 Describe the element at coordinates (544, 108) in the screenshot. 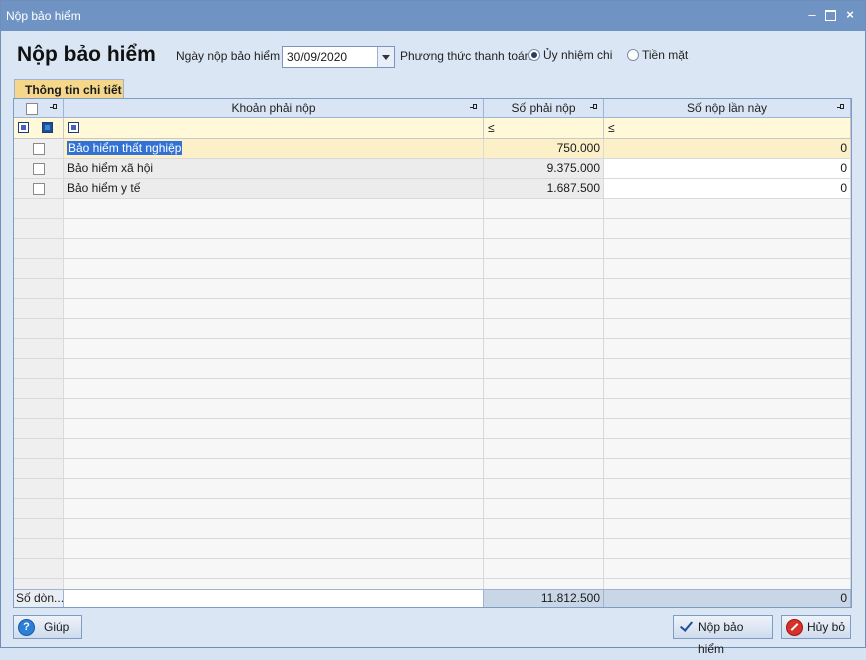

I see `column-header-due: Số phải nộp` at that location.